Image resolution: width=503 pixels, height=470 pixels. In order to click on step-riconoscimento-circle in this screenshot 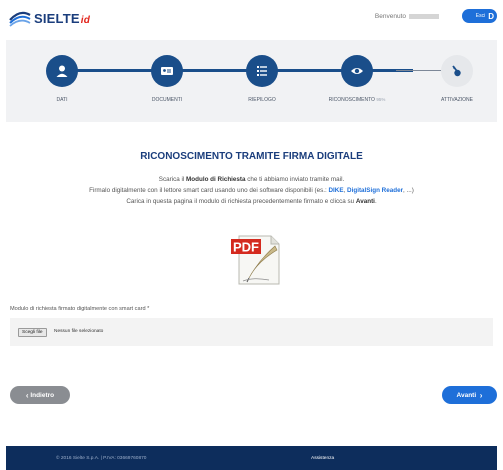, I will do `click(357, 71)`.